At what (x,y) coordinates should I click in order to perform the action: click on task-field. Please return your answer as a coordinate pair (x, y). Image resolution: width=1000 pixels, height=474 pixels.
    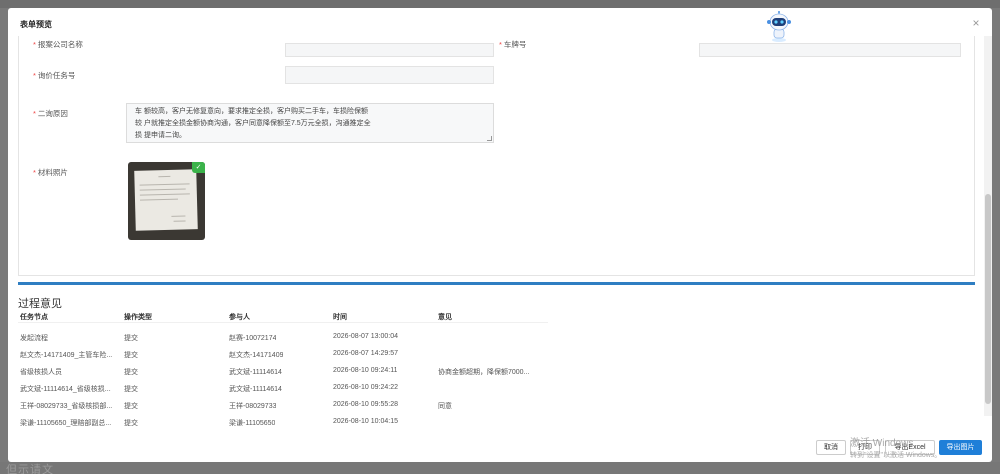
    Looking at the image, I should click on (389, 75).